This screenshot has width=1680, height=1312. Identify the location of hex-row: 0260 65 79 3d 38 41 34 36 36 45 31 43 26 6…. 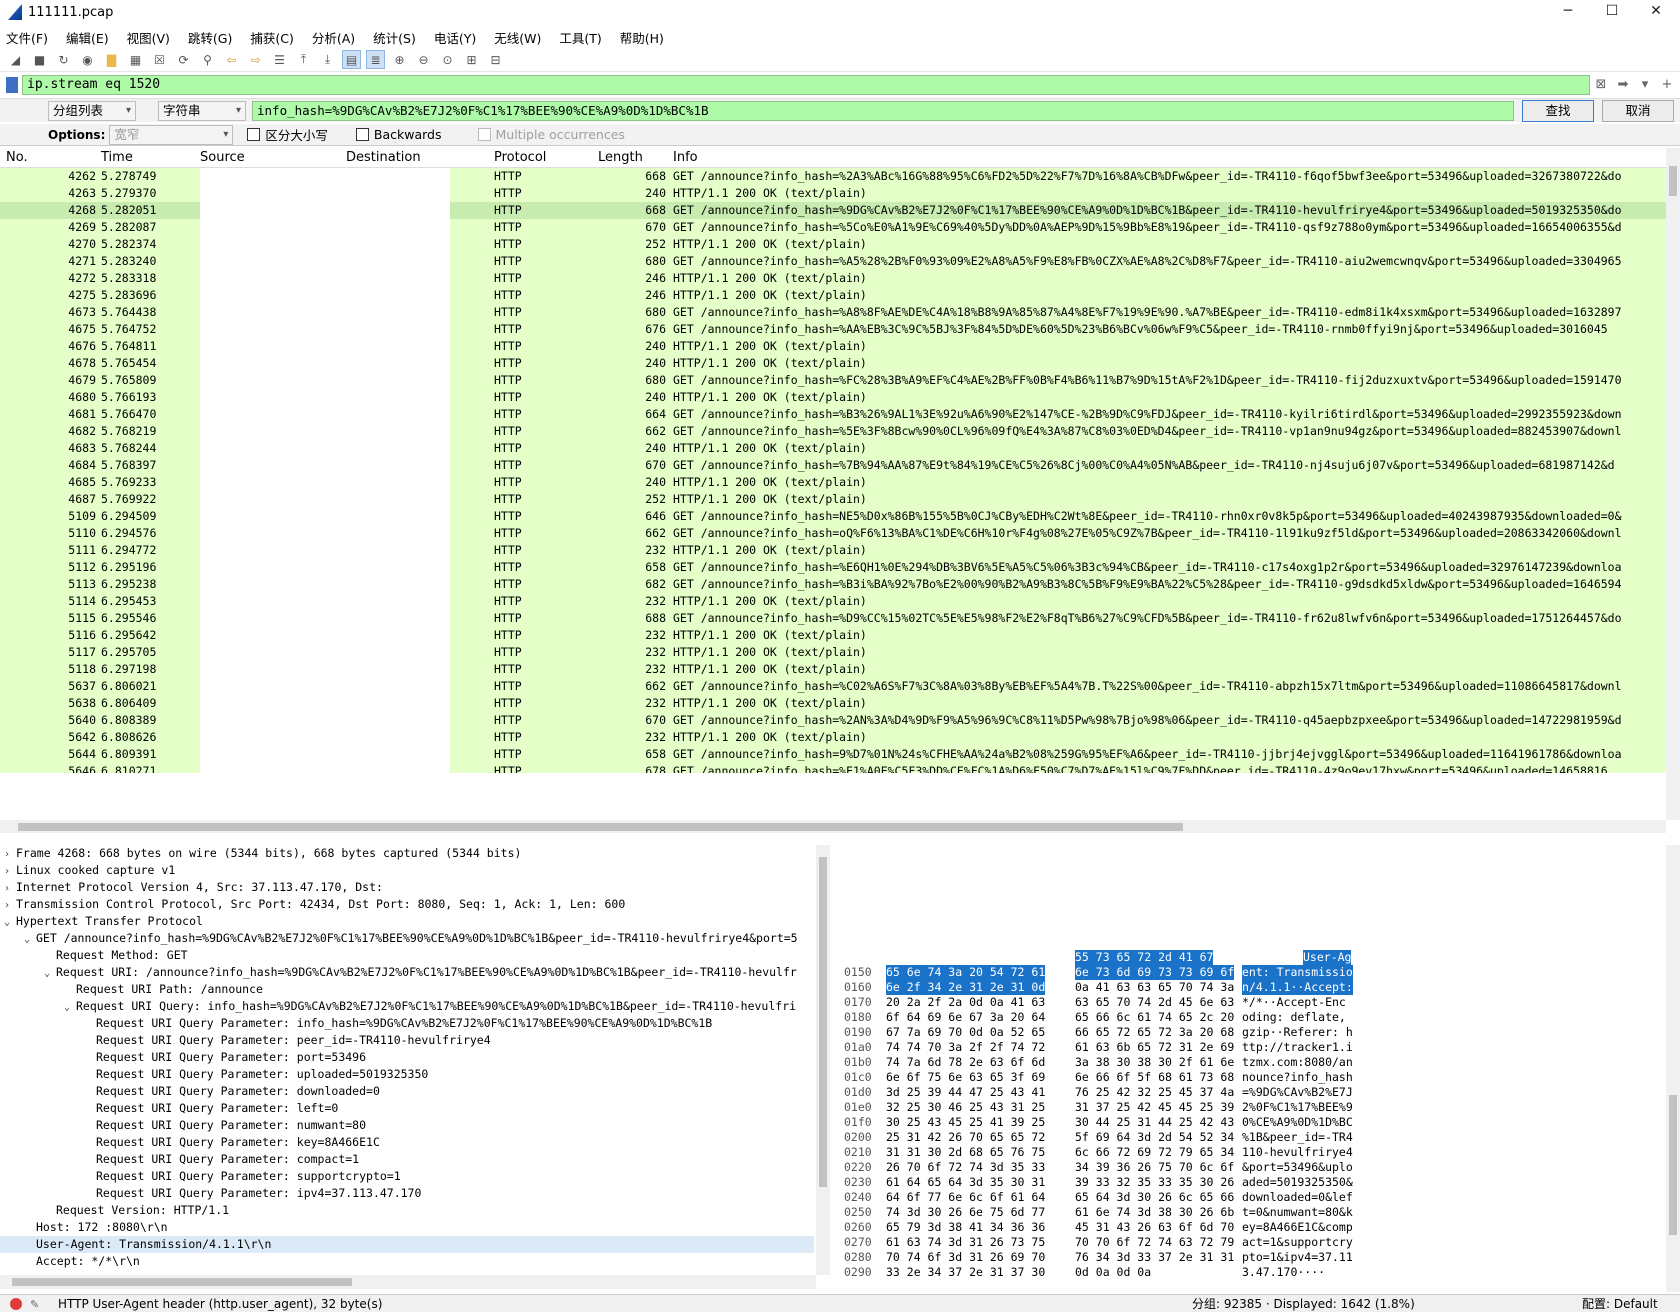
(1251, 1227).